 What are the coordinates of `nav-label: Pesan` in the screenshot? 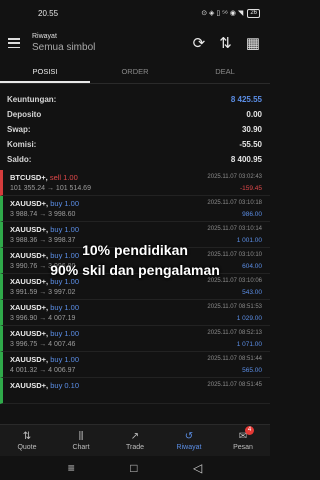 It's located at (243, 447).